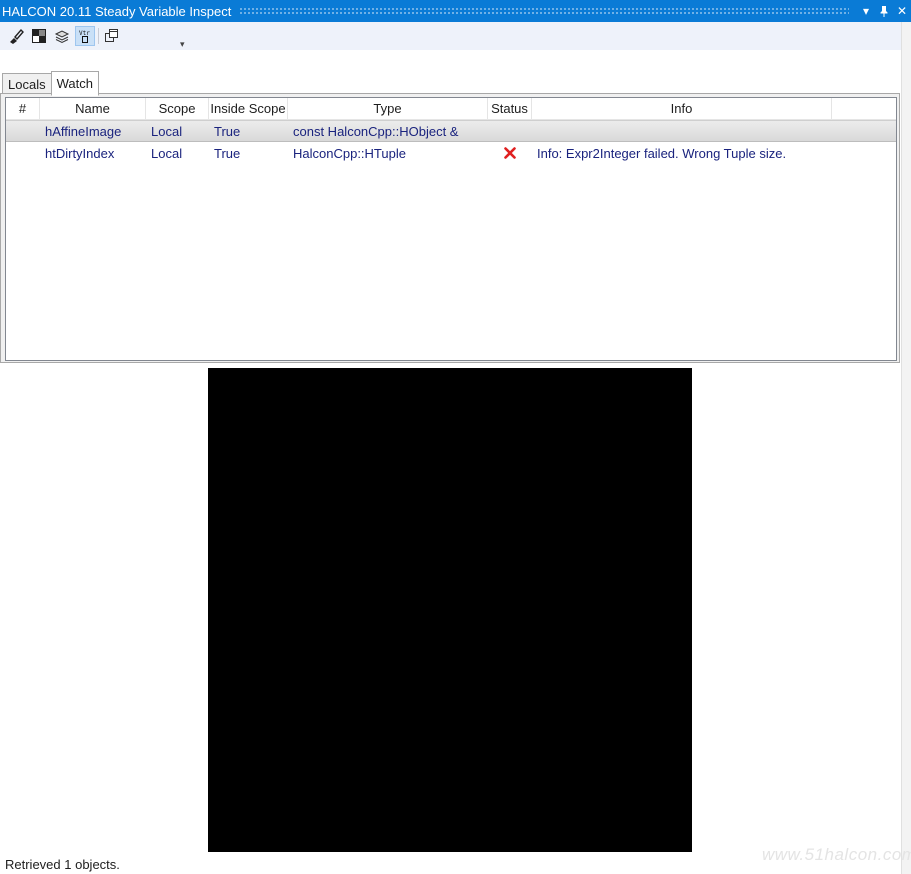  What do you see at coordinates (906, 448) in the screenshot?
I see `right-scroll-strip` at bounding box center [906, 448].